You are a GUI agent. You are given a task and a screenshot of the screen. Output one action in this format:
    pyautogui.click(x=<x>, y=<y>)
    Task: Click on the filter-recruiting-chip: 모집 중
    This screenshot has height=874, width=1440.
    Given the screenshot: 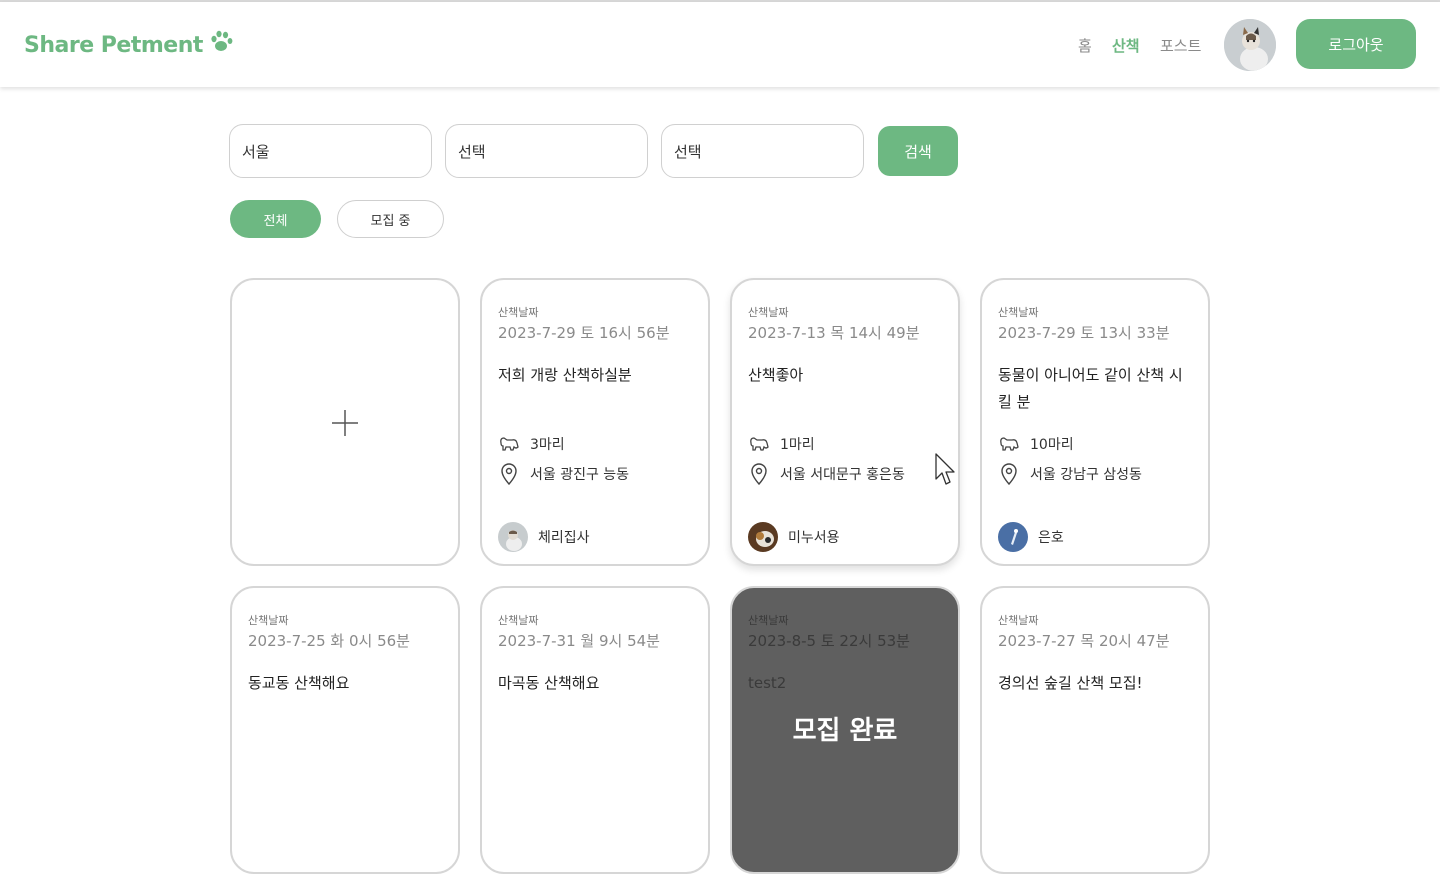 What is the action you would take?
    pyautogui.click(x=390, y=219)
    